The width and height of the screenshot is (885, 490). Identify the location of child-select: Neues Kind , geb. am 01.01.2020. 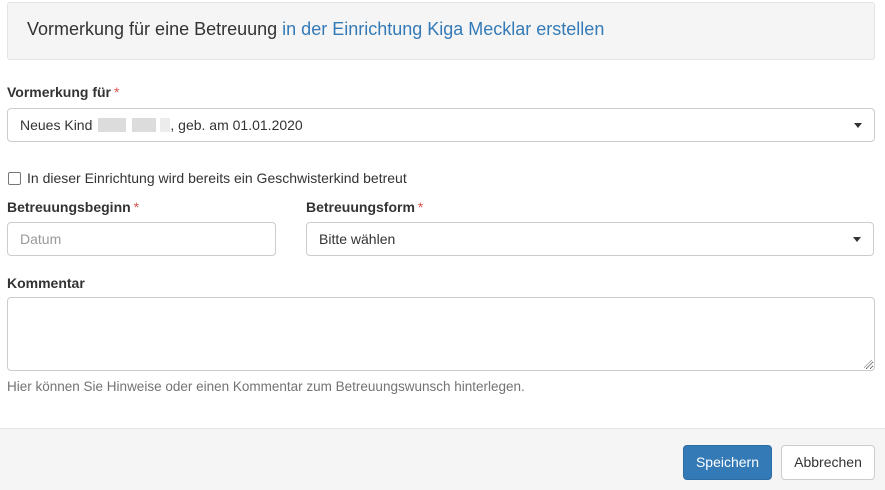
(441, 125).